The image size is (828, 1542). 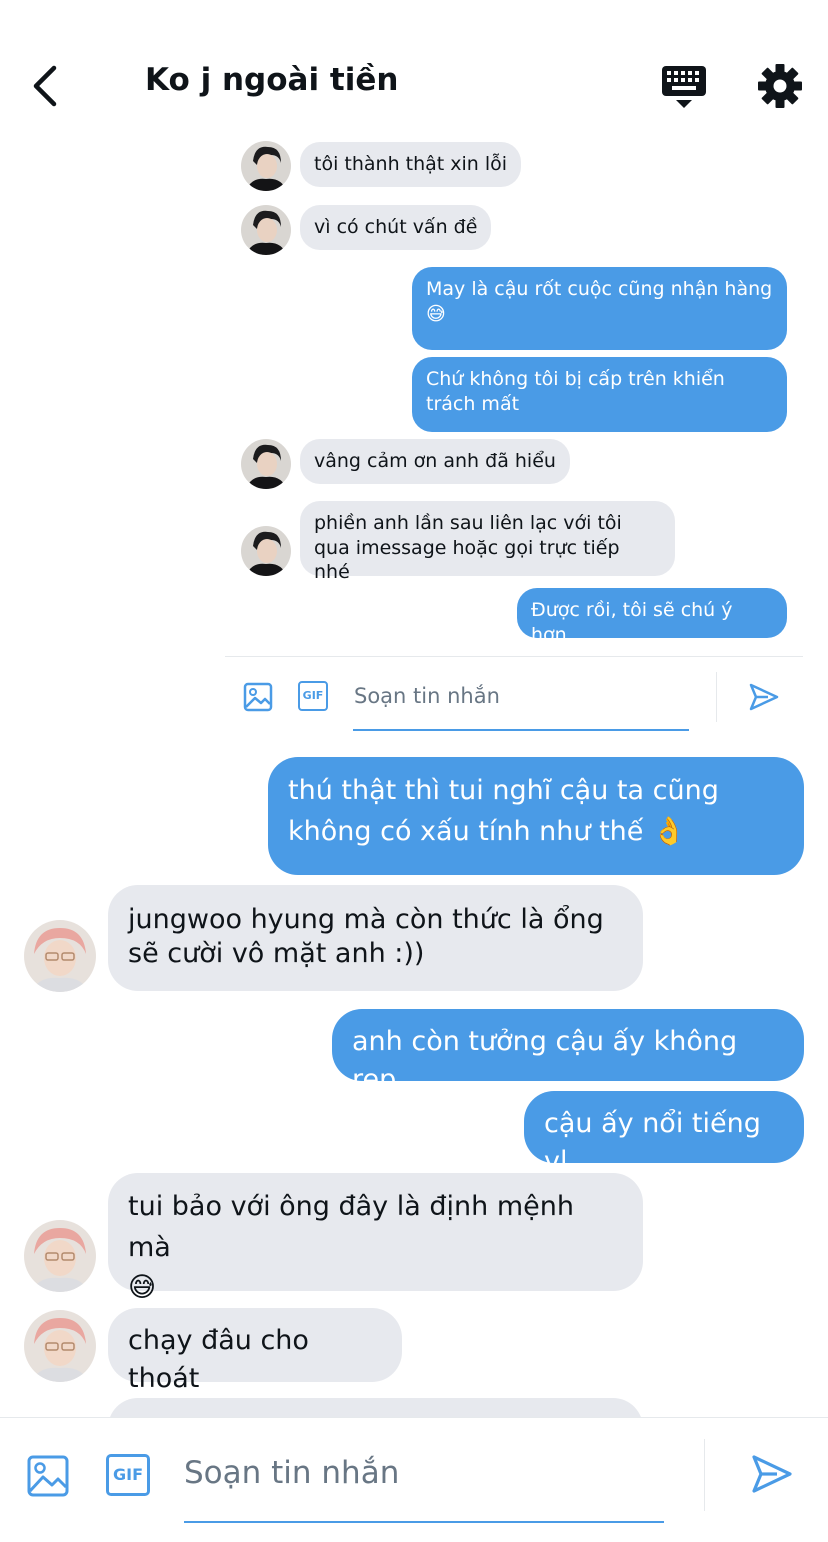 I want to click on message-bubble-received: tôi thành thật xin lỗi, so click(x=411, y=164).